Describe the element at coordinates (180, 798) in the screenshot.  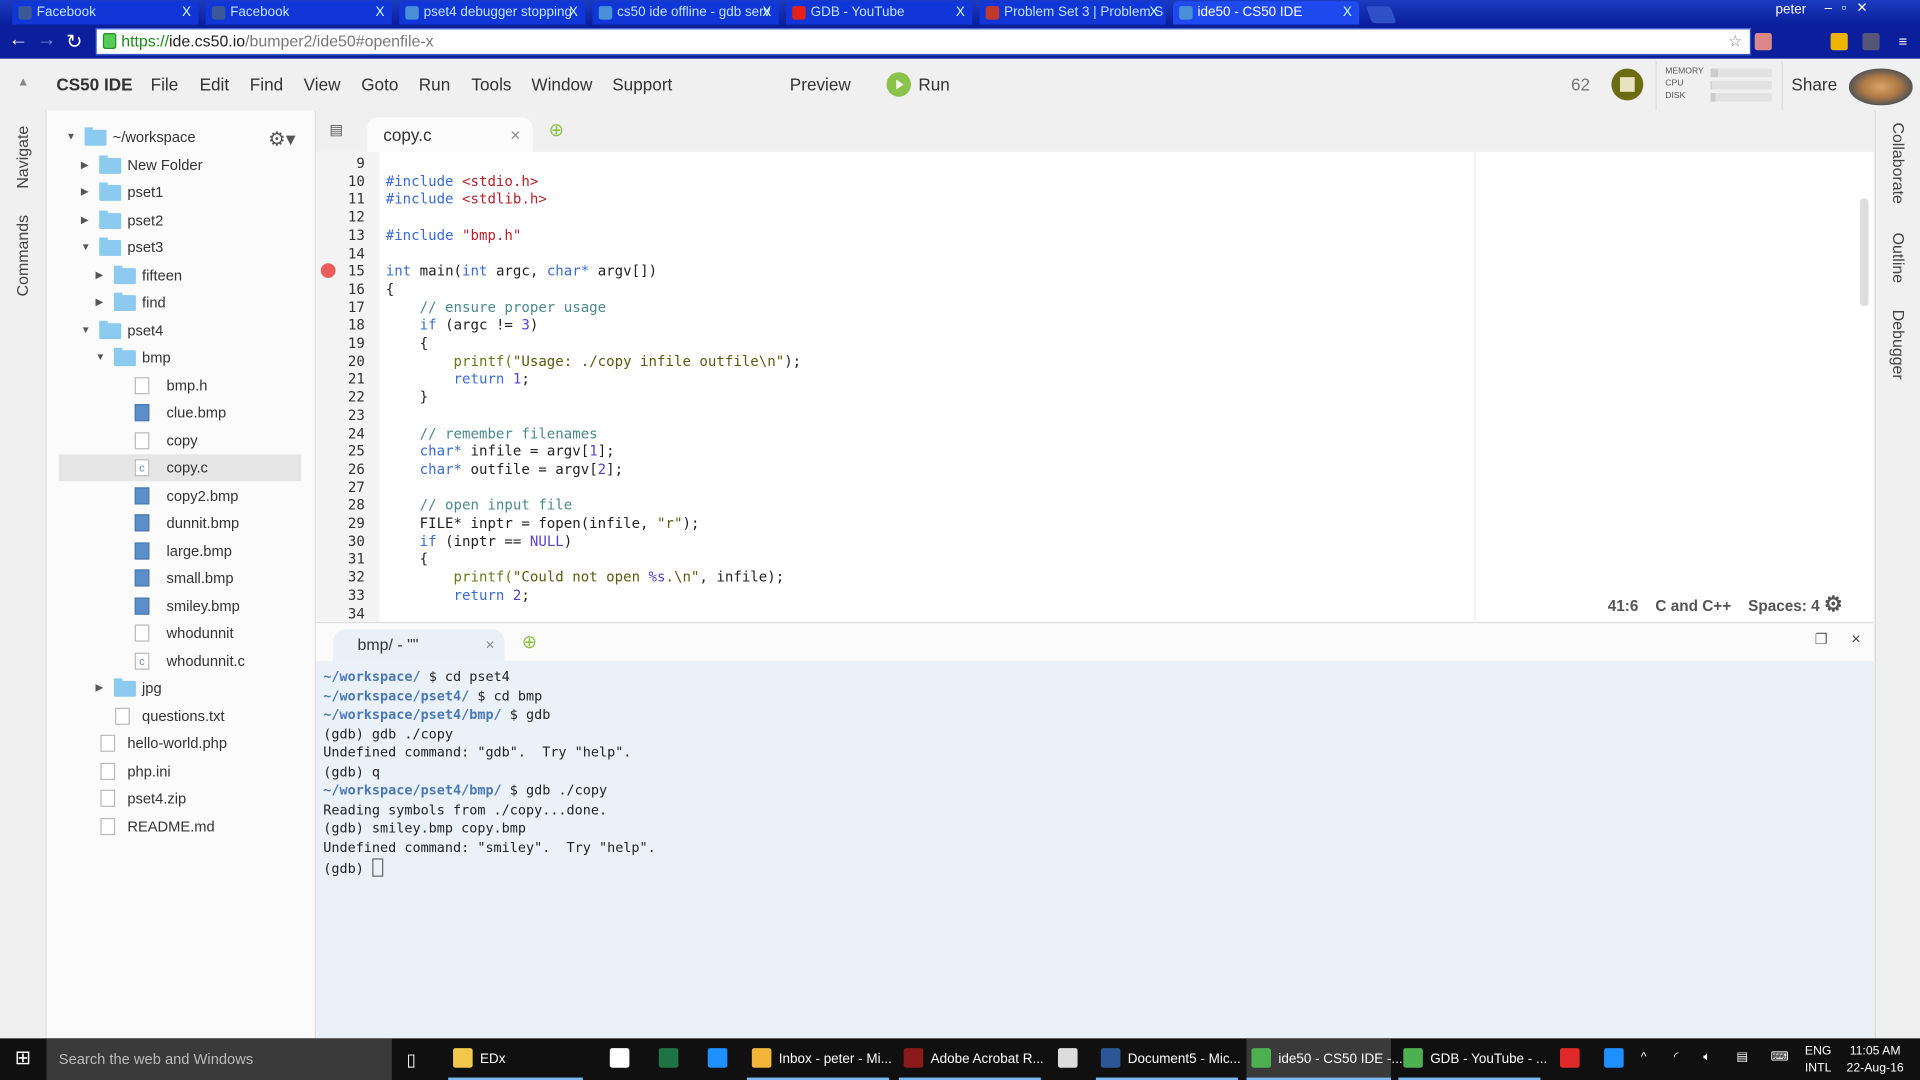
I see `tree-item: pset4.zip` at that location.